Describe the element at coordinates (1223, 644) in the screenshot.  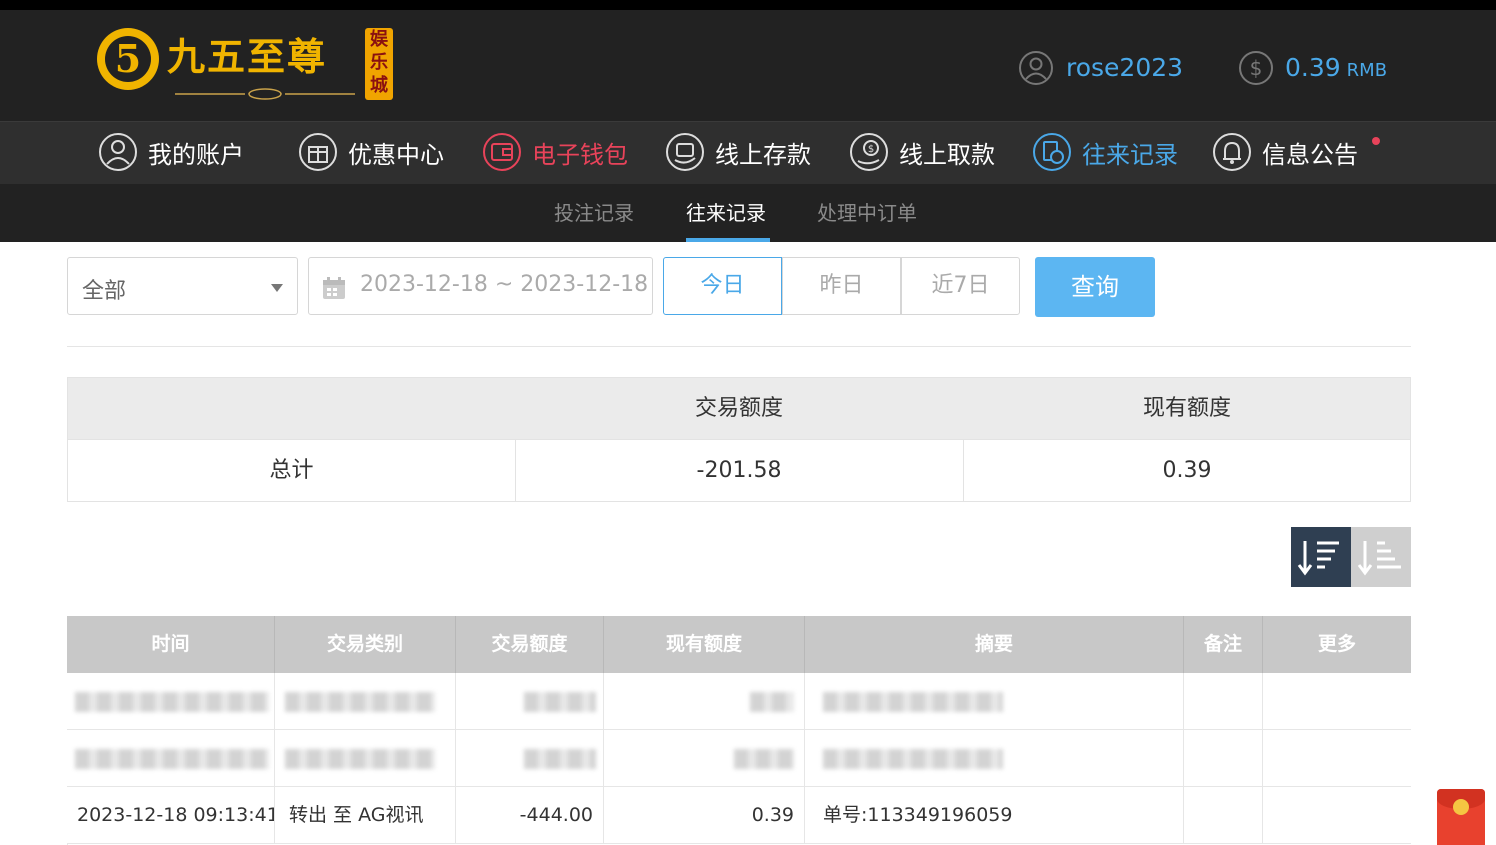
I see `column-header-note: 备注` at that location.